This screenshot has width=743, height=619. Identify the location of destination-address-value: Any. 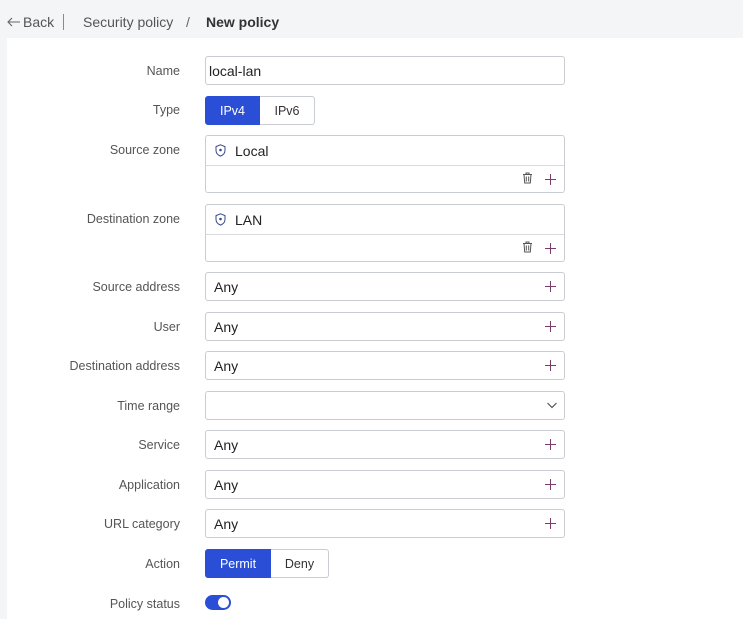
(226, 366).